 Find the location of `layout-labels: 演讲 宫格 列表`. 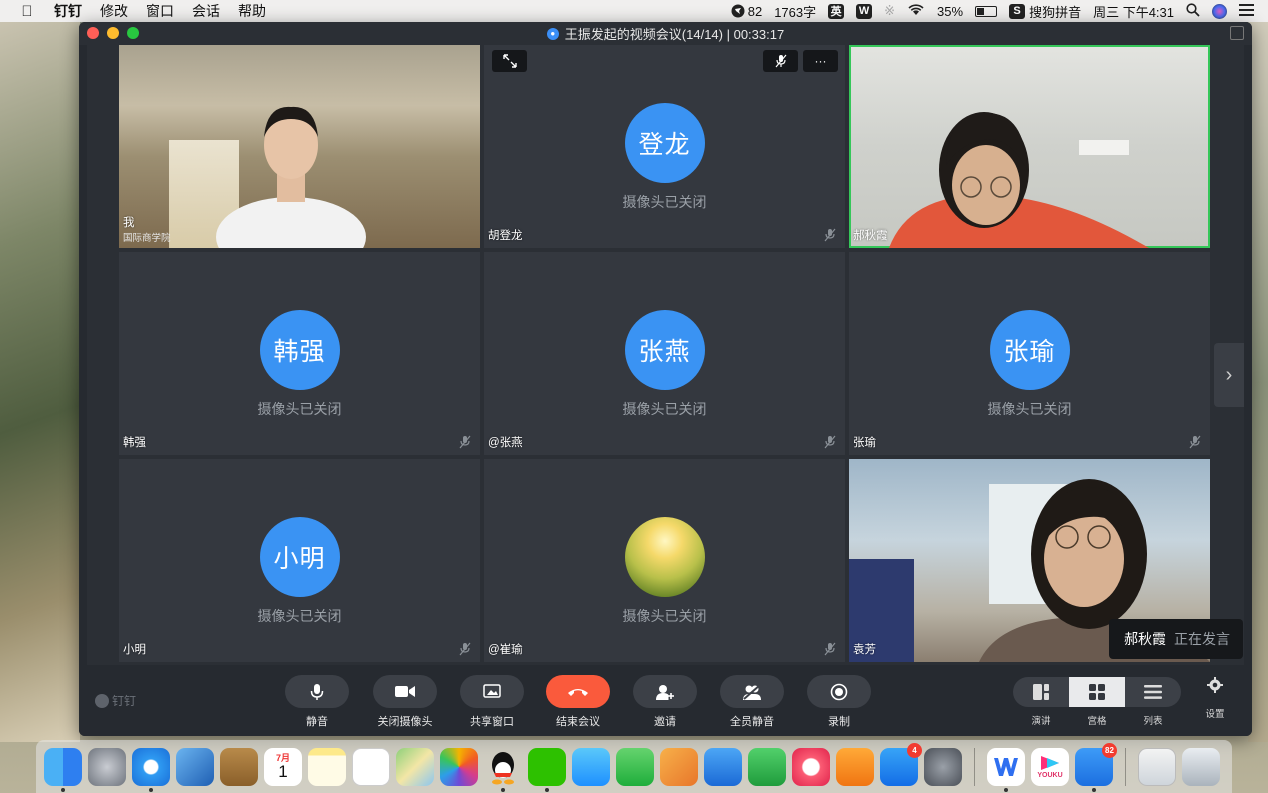

layout-labels: 演讲 宫格 列表 is located at coordinates (1097, 720).